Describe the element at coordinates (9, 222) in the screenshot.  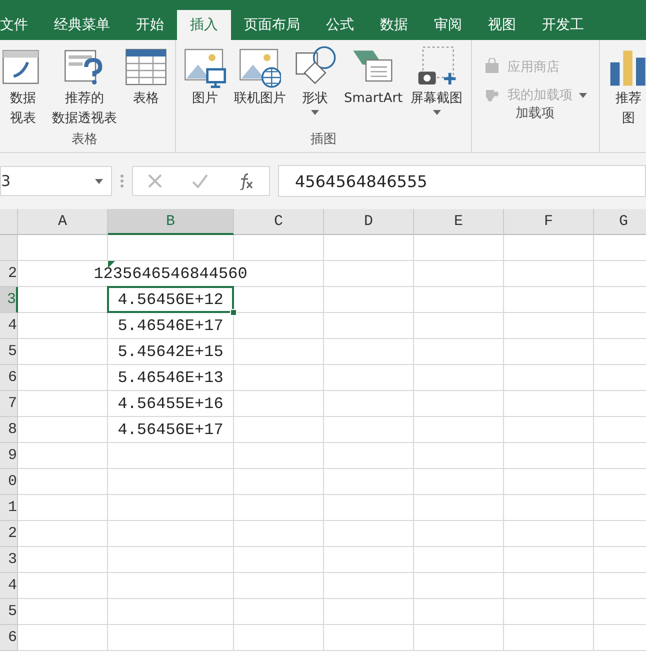
I see `select-all-corner` at that location.